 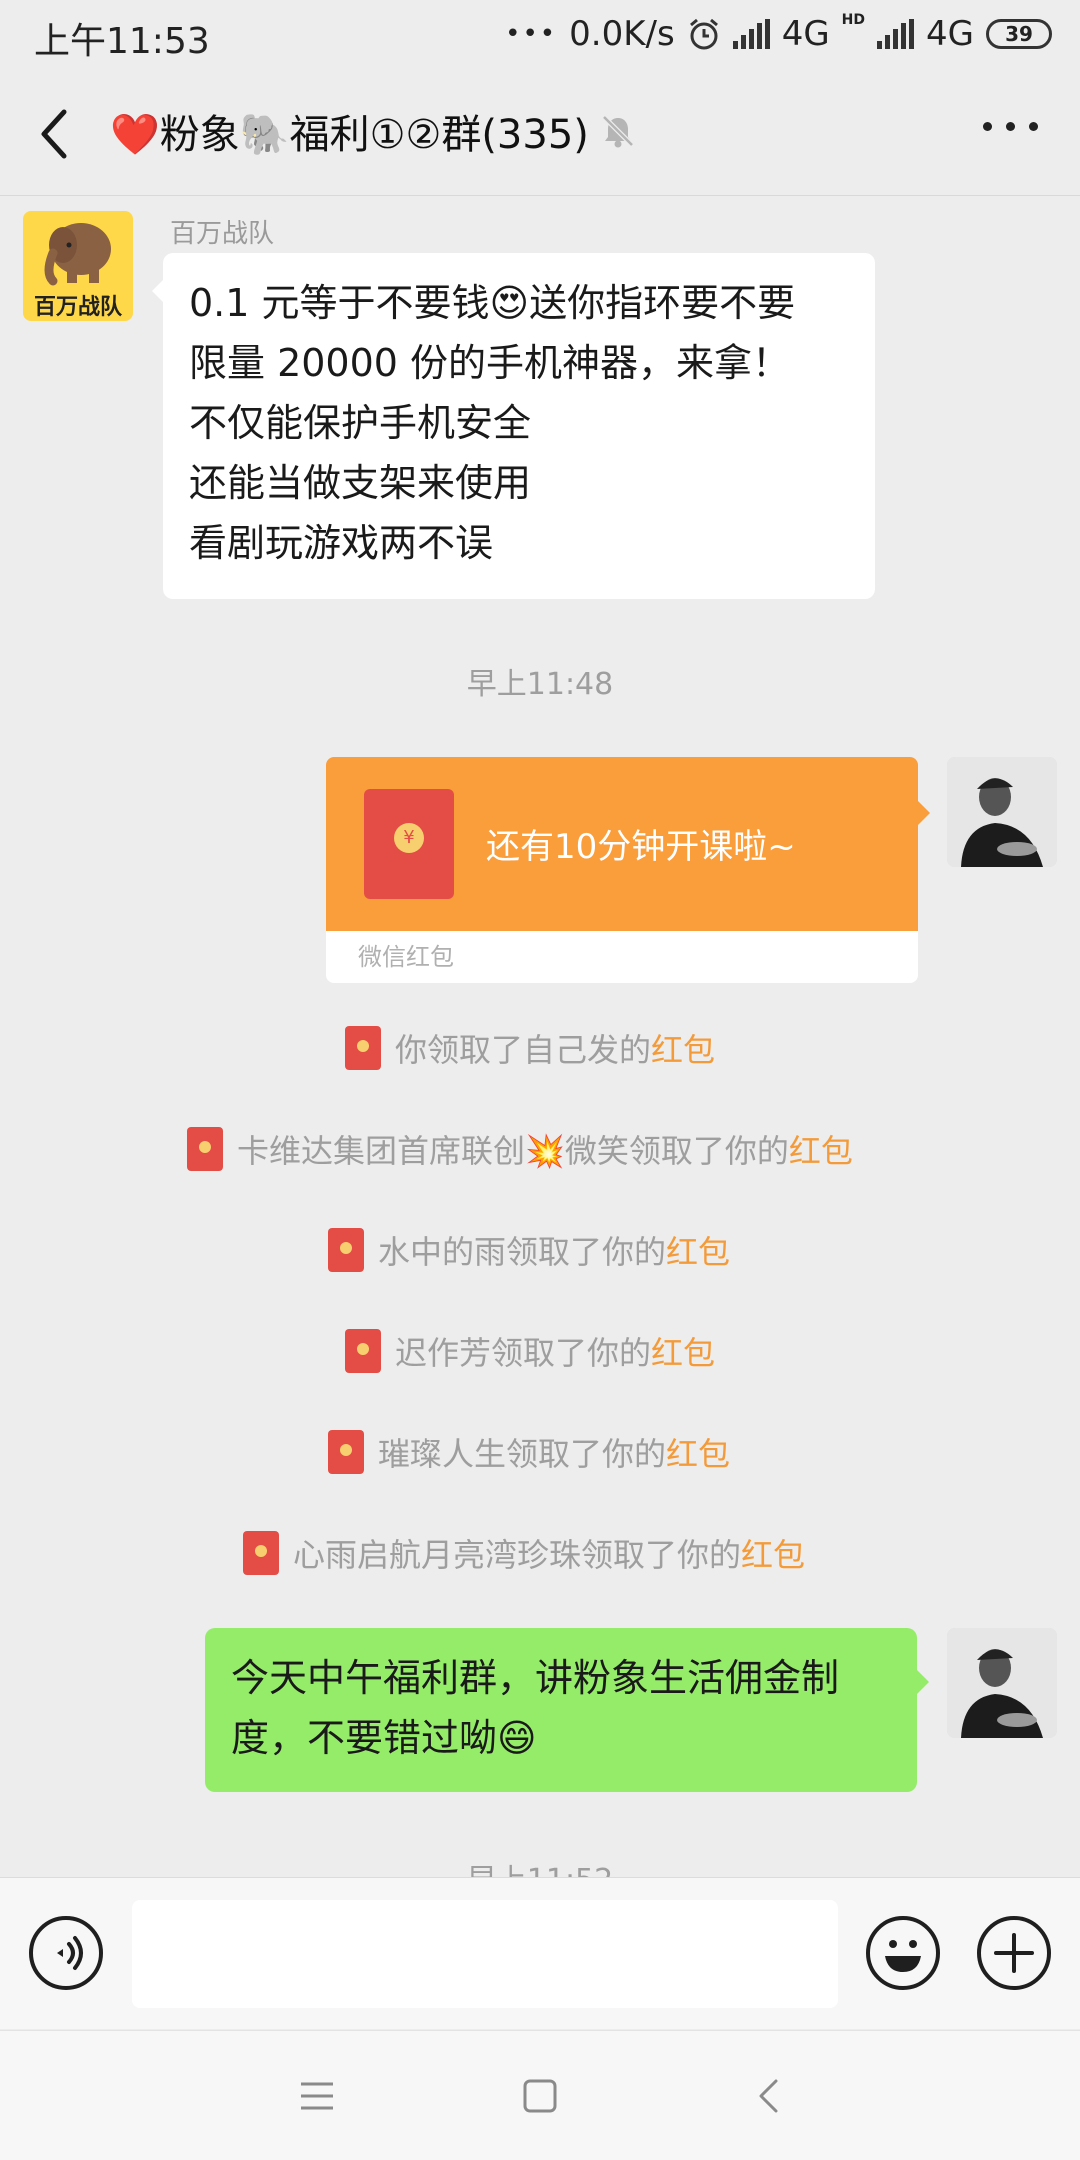 What do you see at coordinates (349, 135) in the screenshot?
I see `chat-title: ❤️粉象🐘福利①②群(335)` at bounding box center [349, 135].